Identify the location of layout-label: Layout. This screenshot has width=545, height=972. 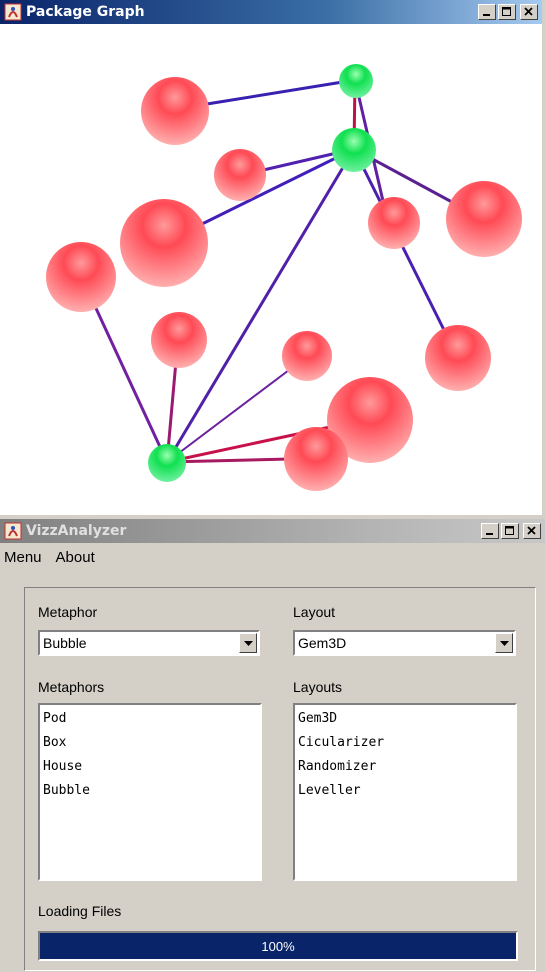
(314, 612).